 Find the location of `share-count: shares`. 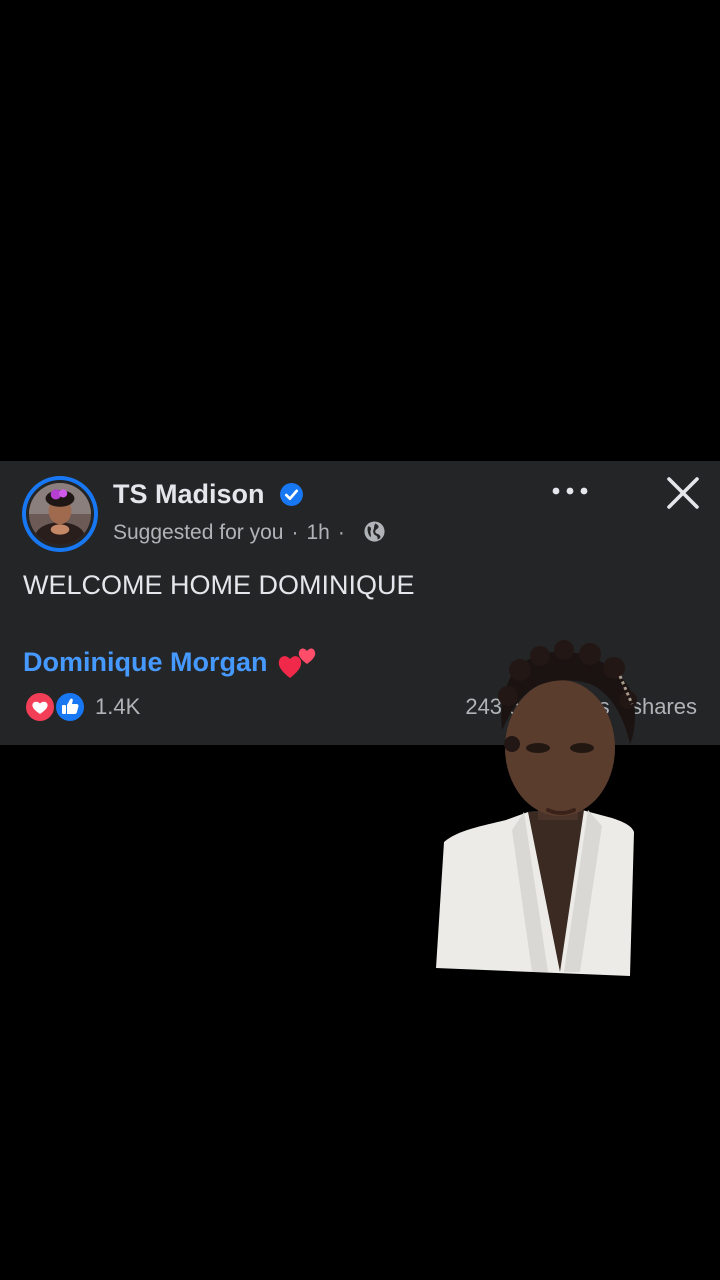

share-count: shares is located at coordinates (664, 706).